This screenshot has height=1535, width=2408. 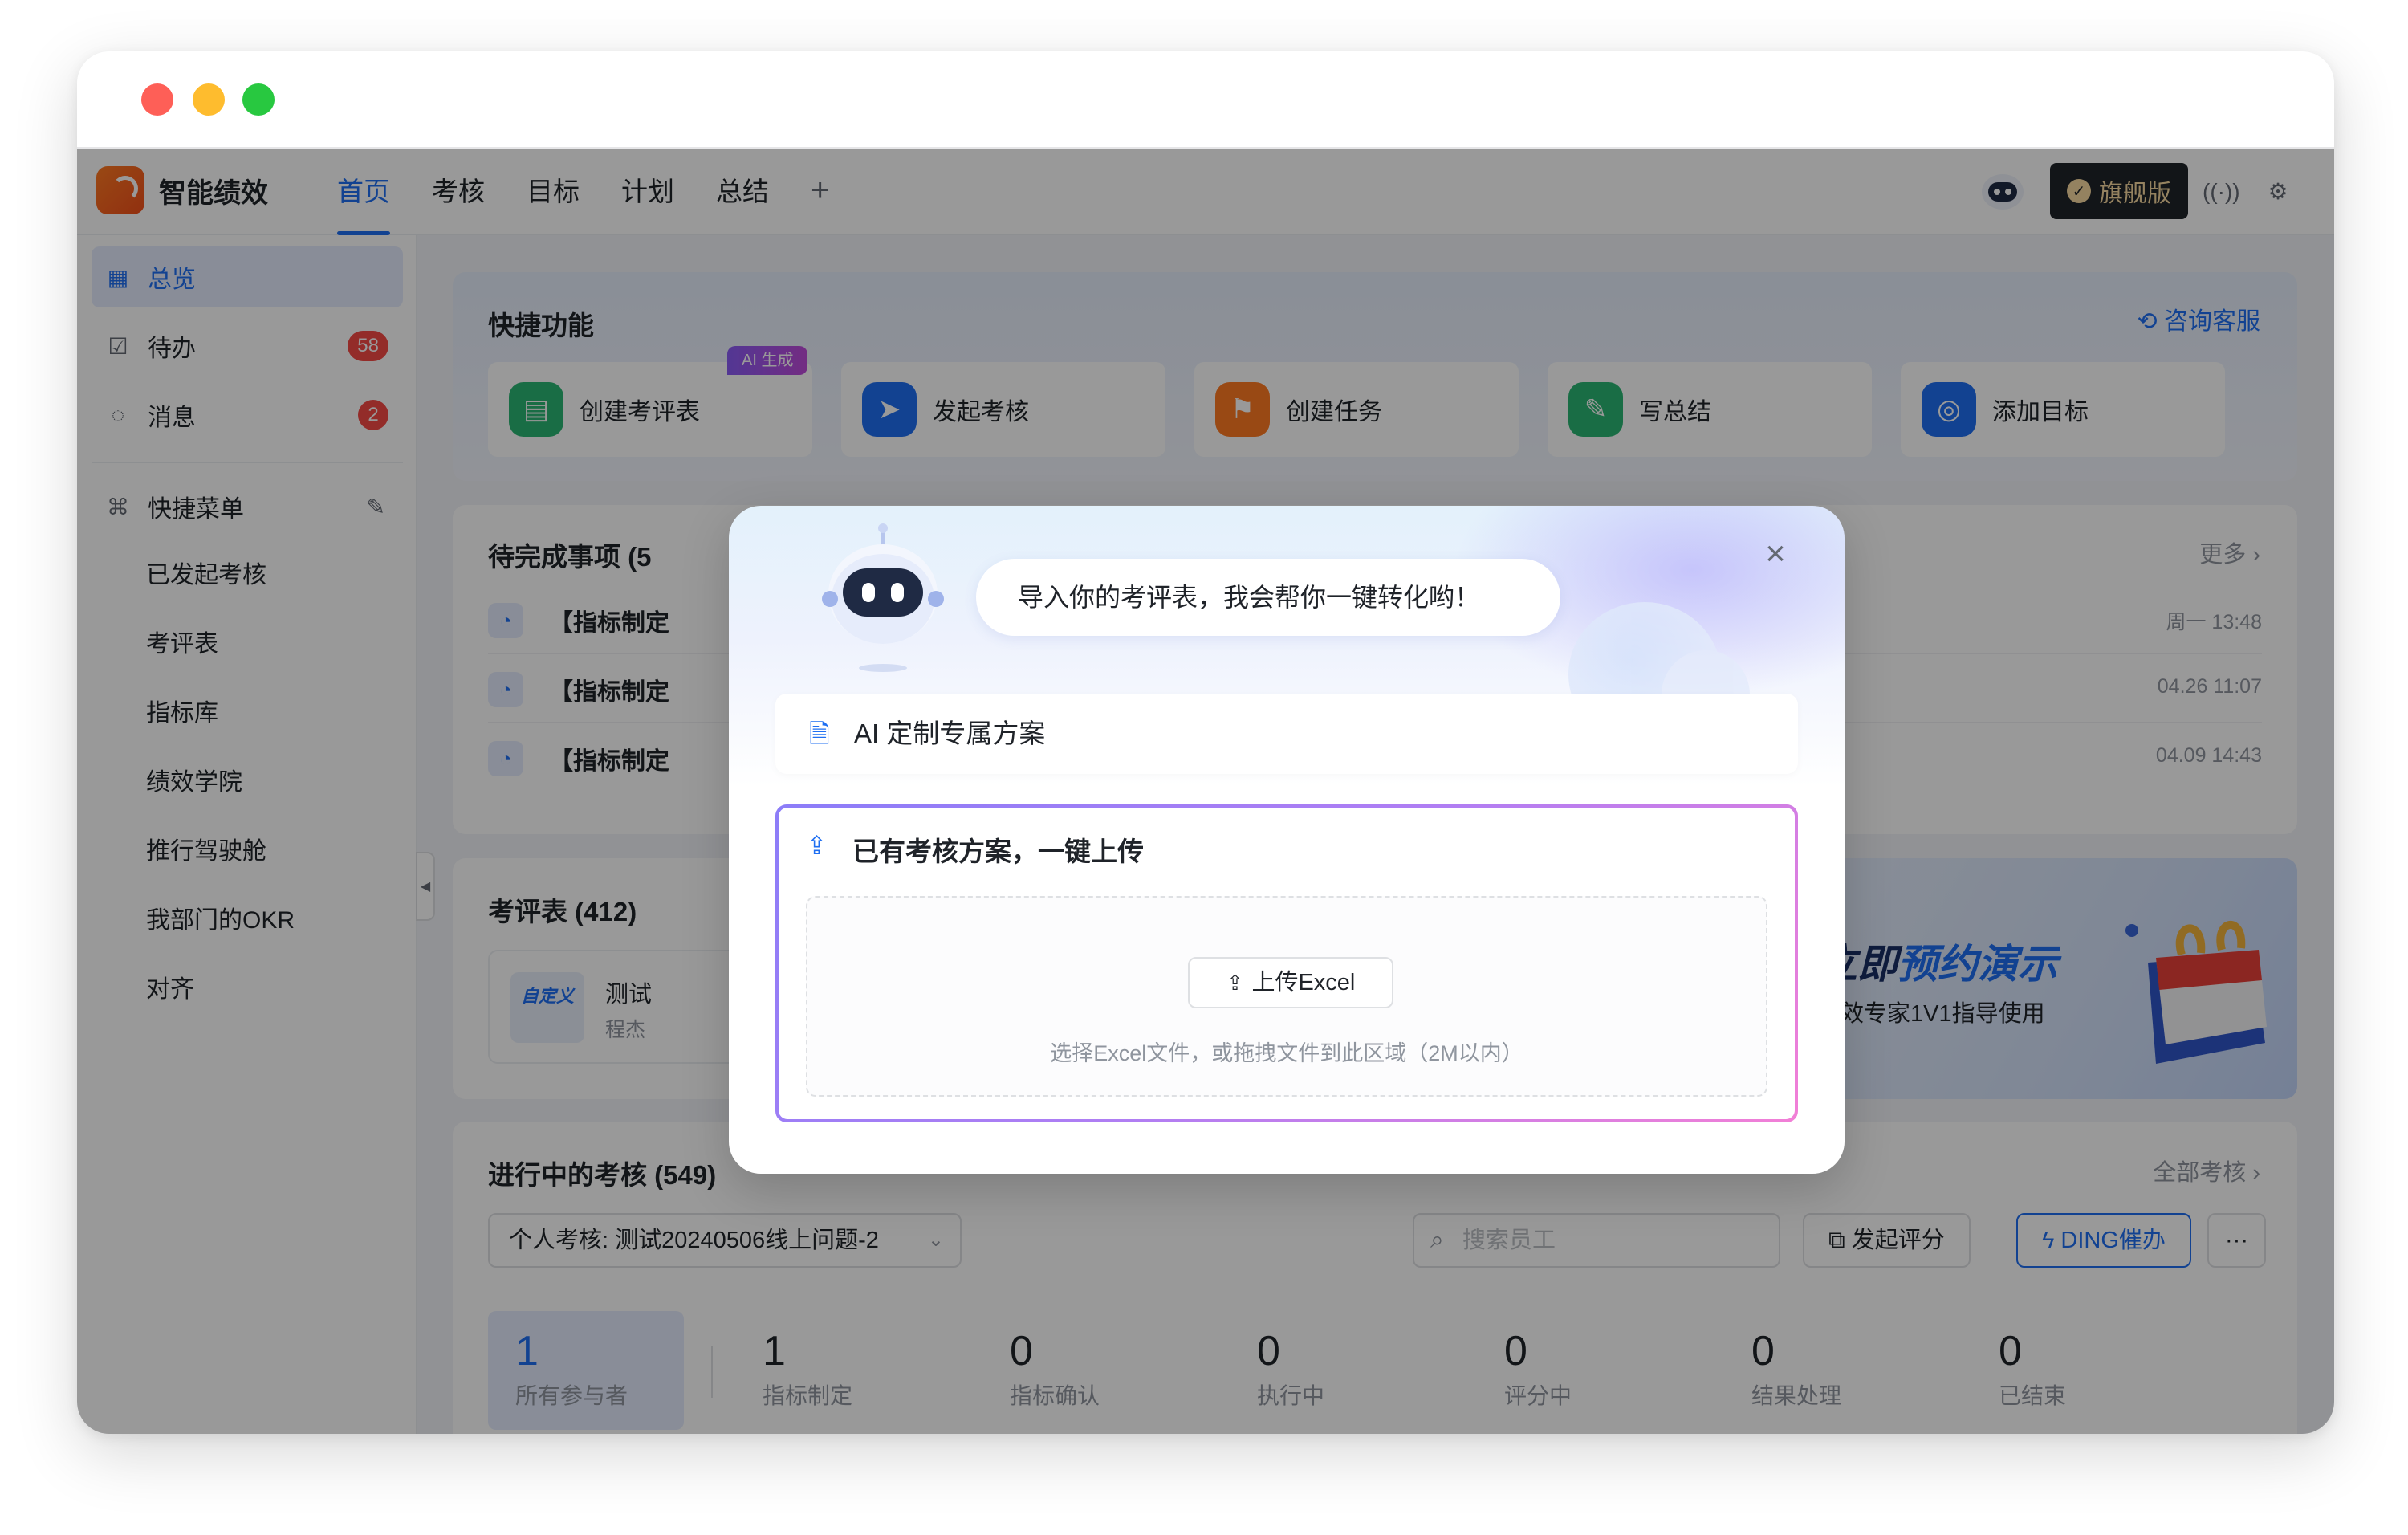 I want to click on upload-card-title: 已有考核方案，一键上传, so click(x=998, y=851).